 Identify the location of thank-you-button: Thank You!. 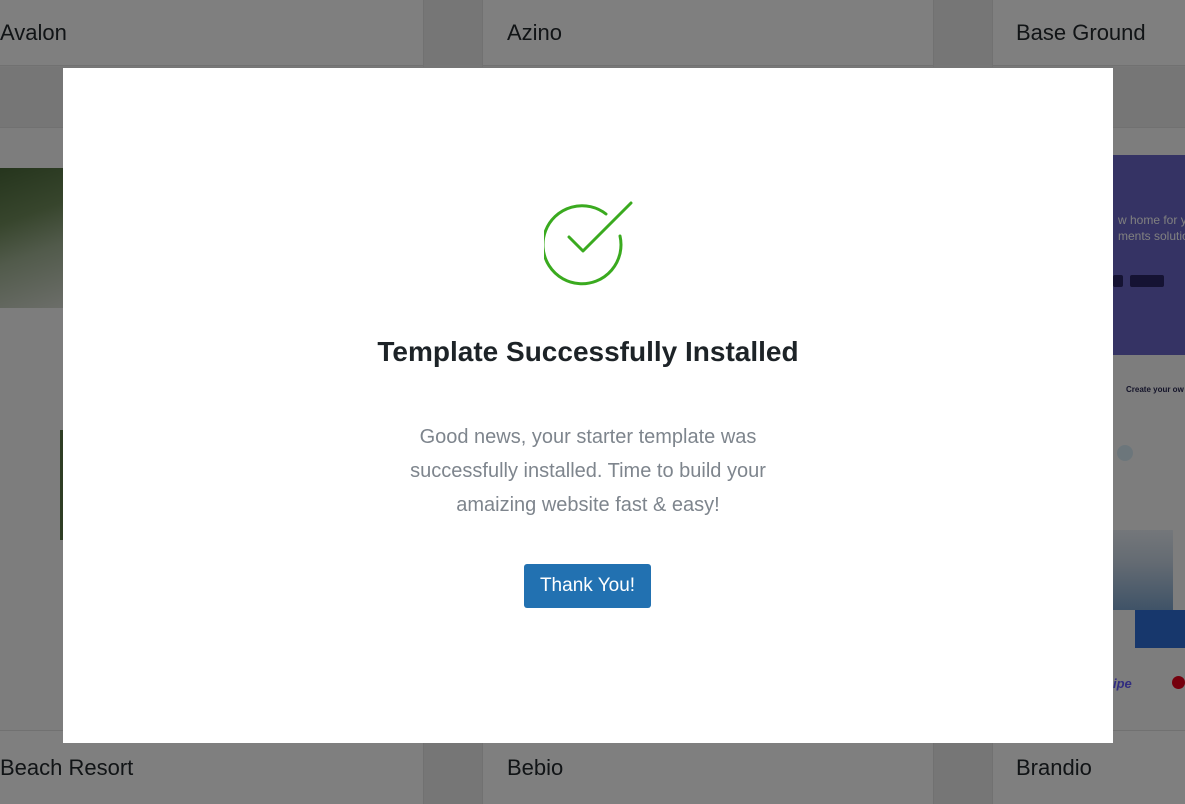
(587, 586).